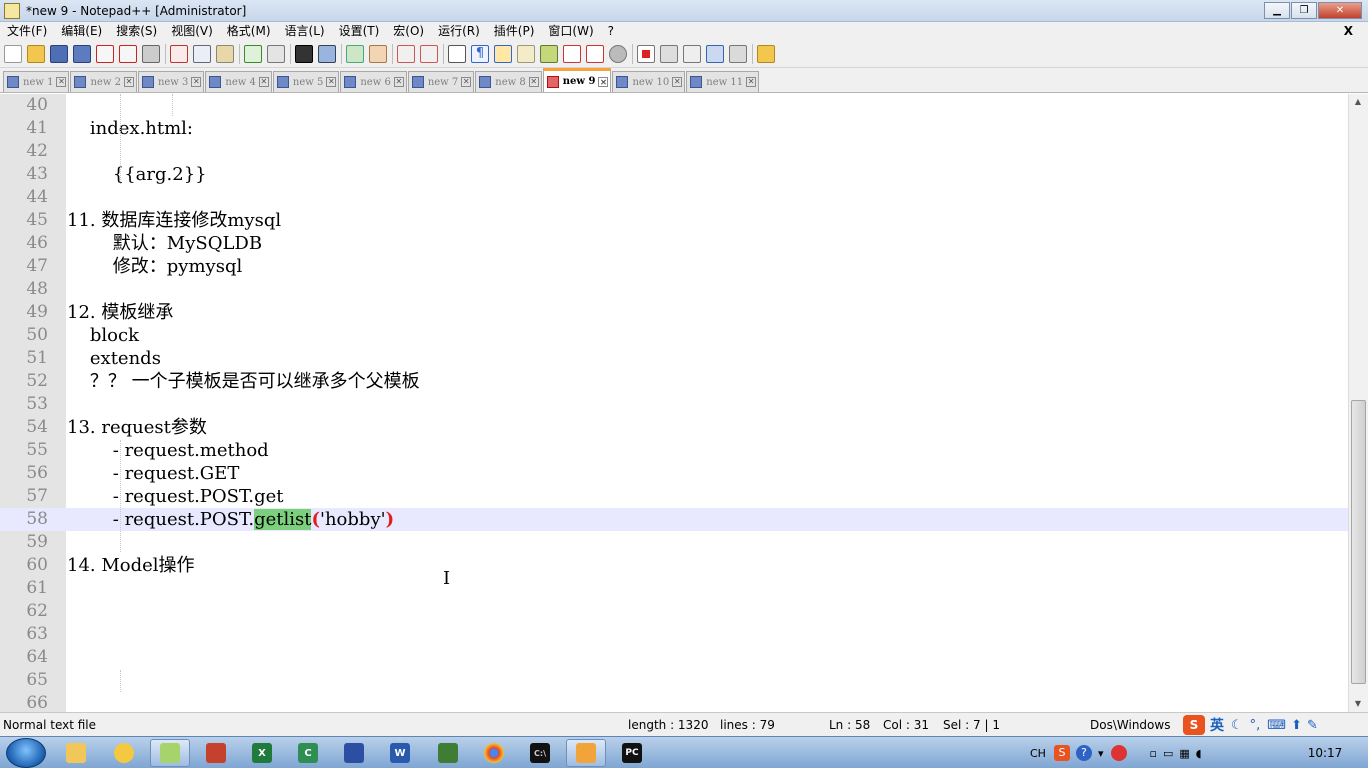 This screenshot has width=1368, height=769. Describe the element at coordinates (674, 358) in the screenshot. I see `editor-line: 51 extends` at that location.